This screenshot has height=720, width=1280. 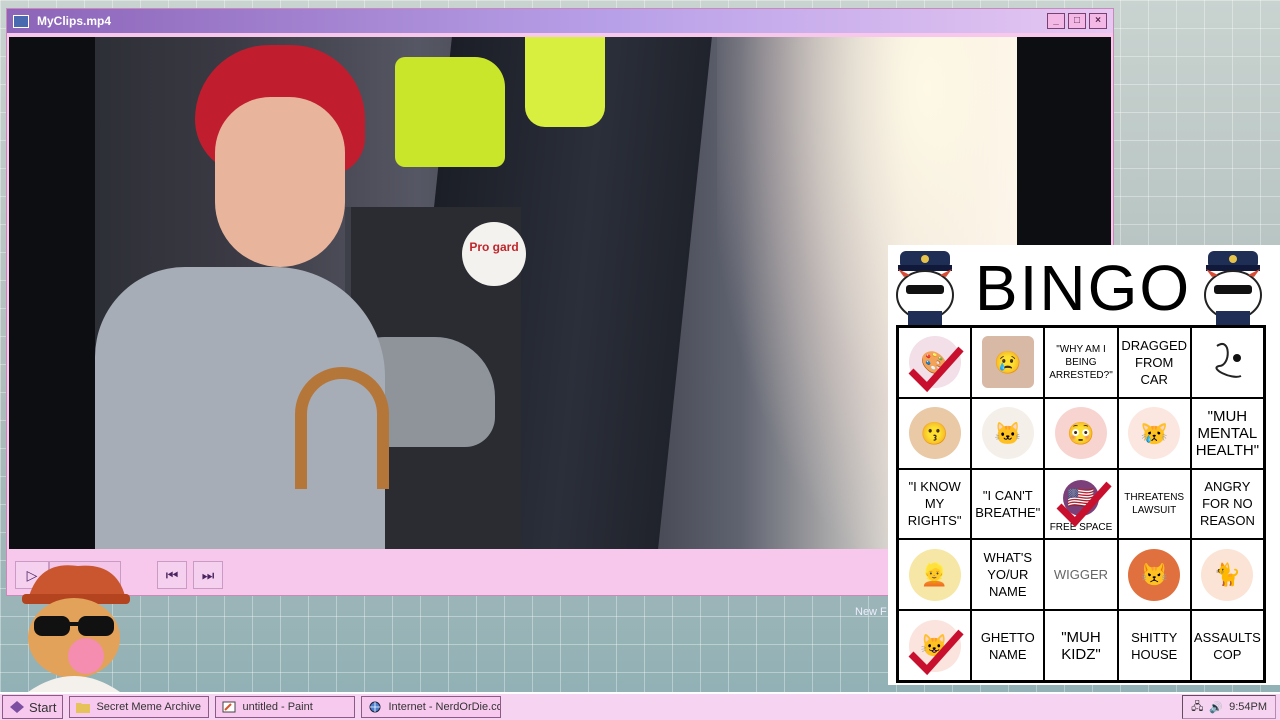 I want to click on sad-cat-icon: 😿, so click(x=1154, y=433).